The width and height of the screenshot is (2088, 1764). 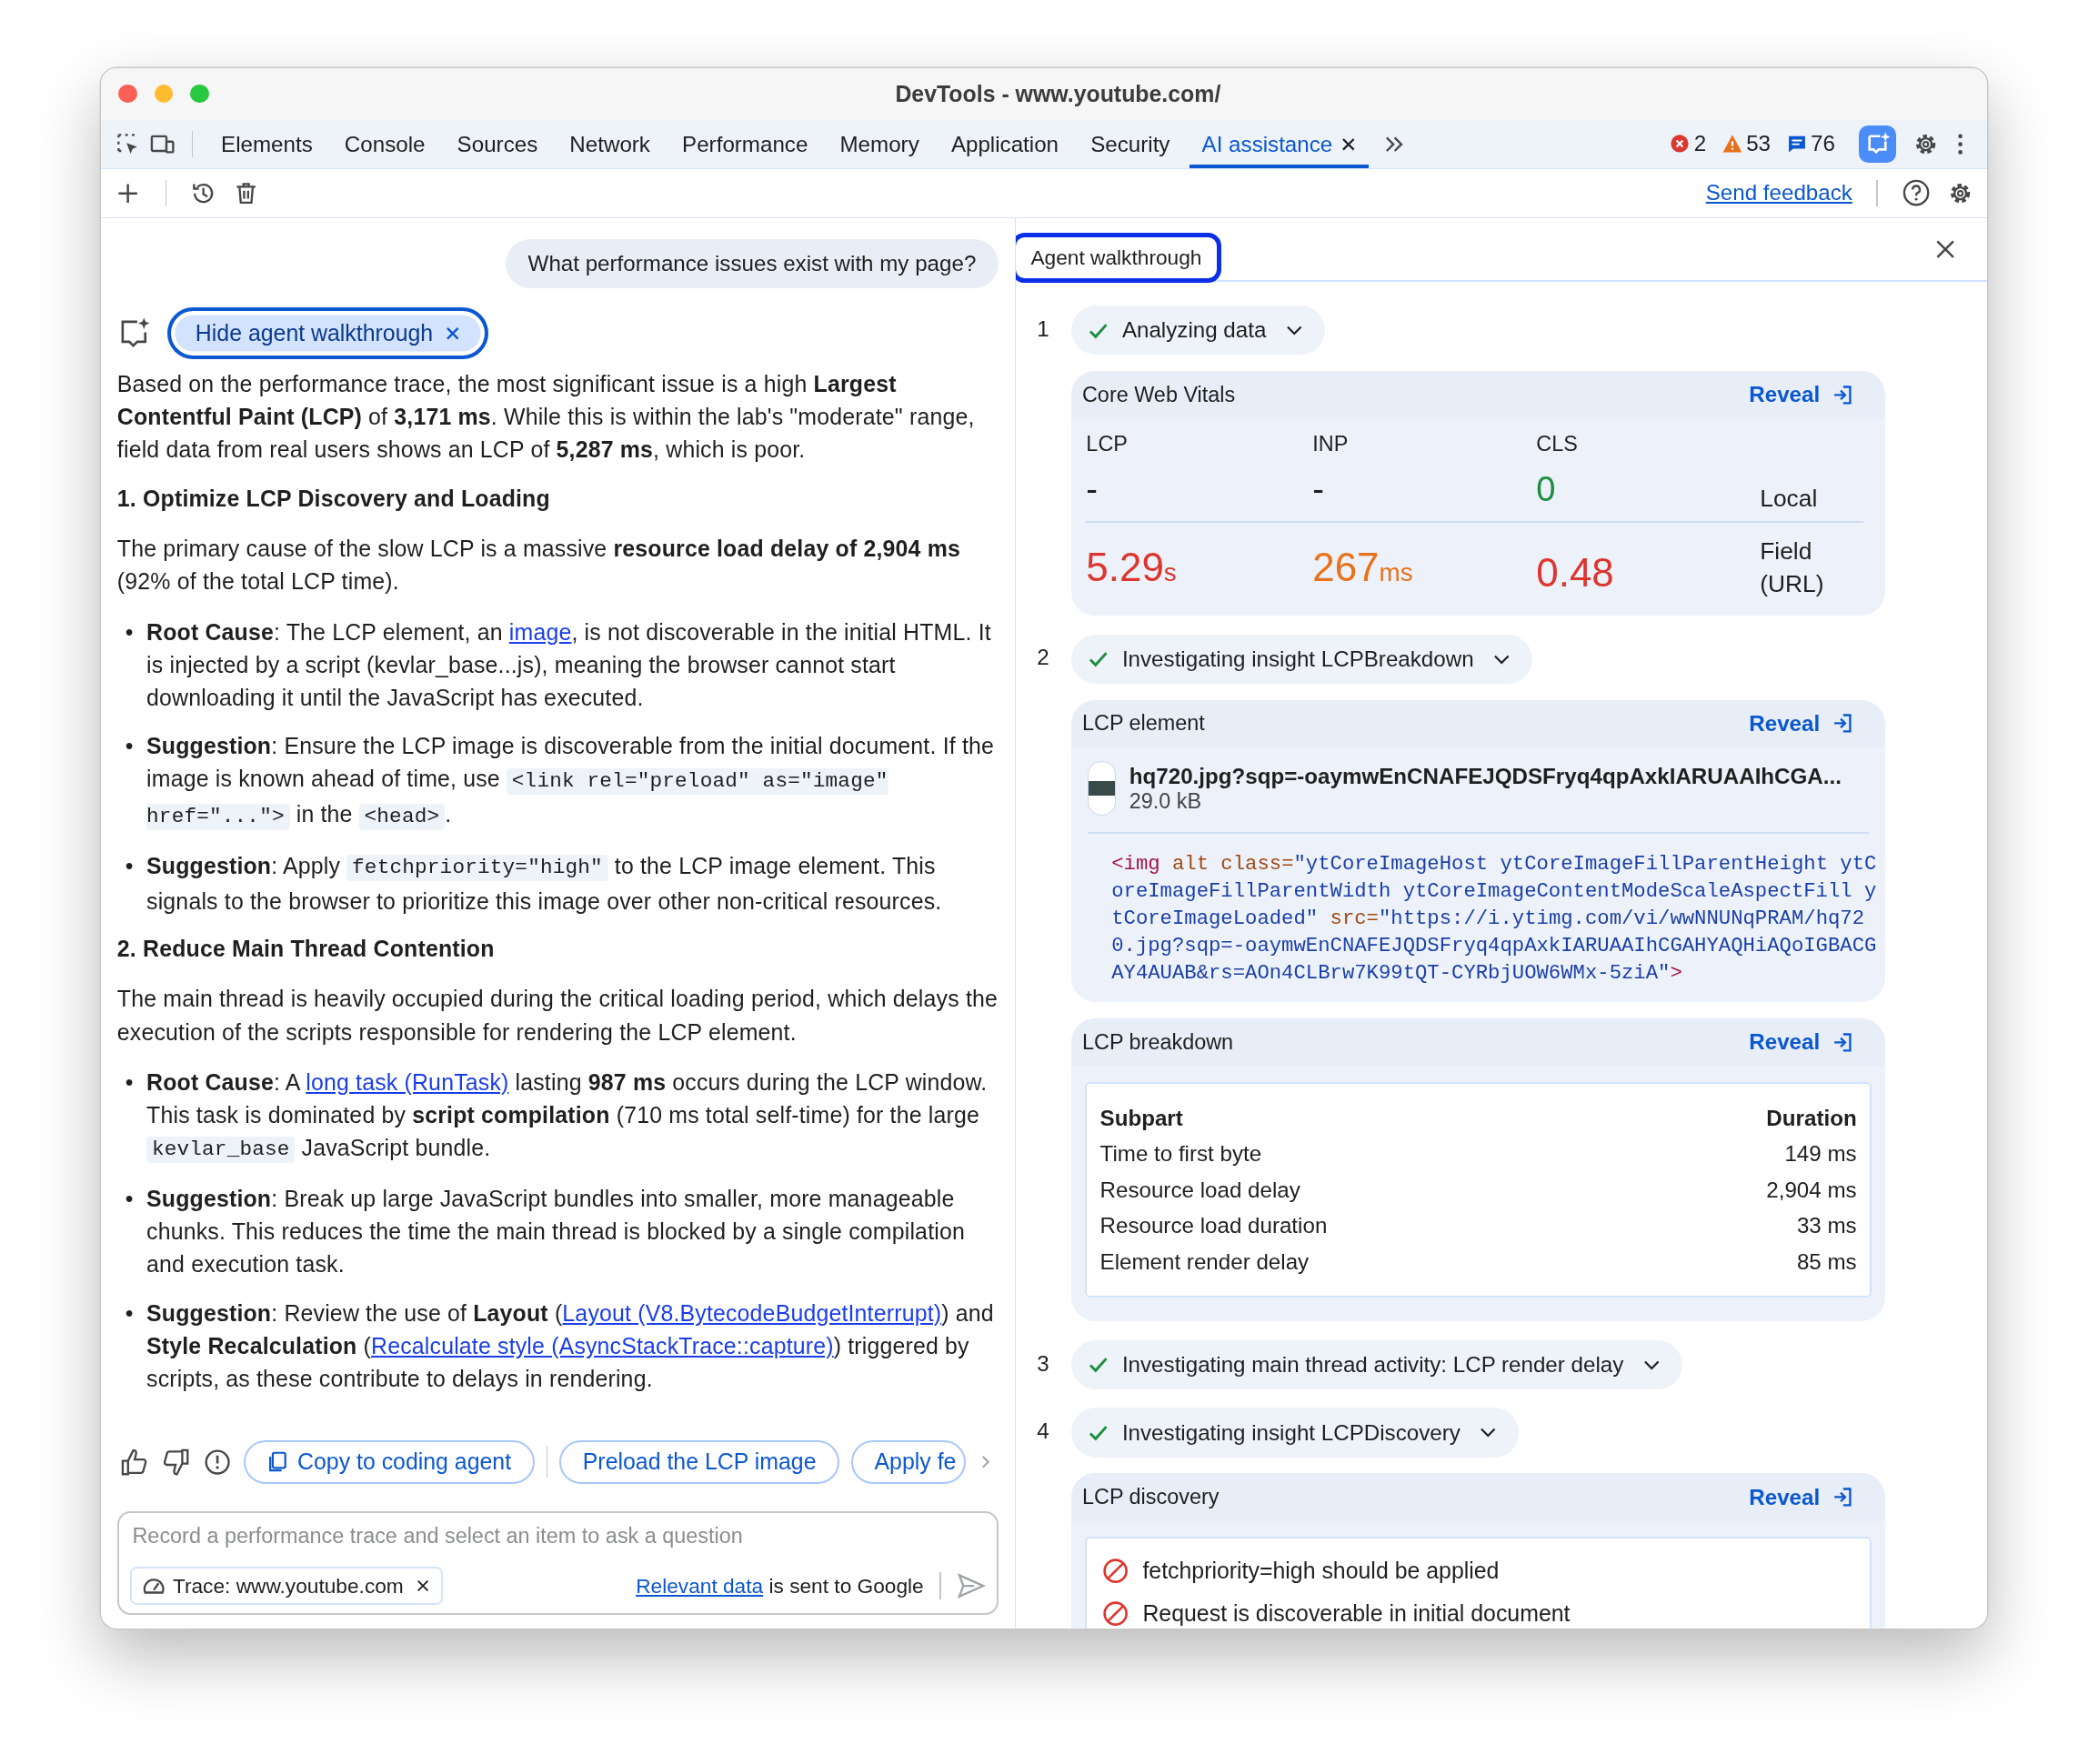 I want to click on prompt-input: Record a performance trace and select an item to ask a question Trace: www.youtube.com Relevant data is sent to Google, so click(x=557, y=1563).